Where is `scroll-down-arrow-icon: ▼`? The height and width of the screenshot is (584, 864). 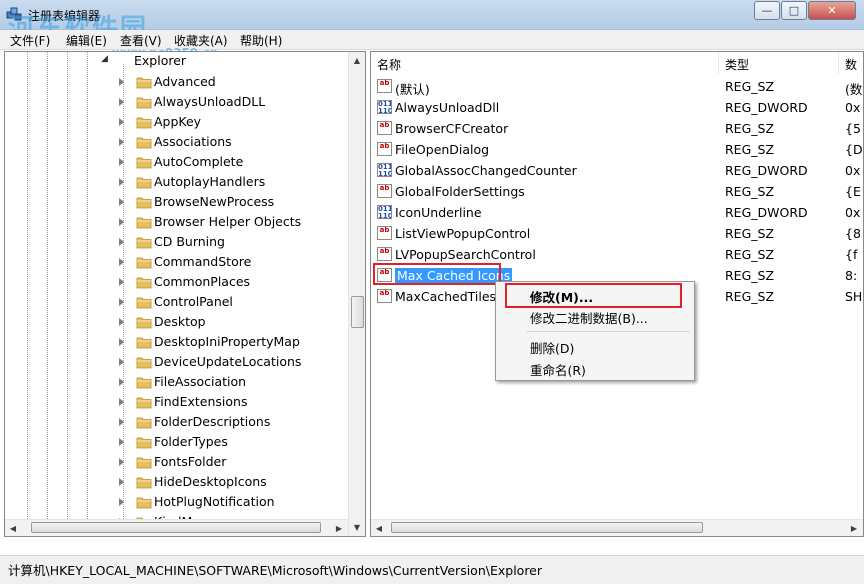
scroll-down-arrow-icon: ▼ is located at coordinates (357, 527).